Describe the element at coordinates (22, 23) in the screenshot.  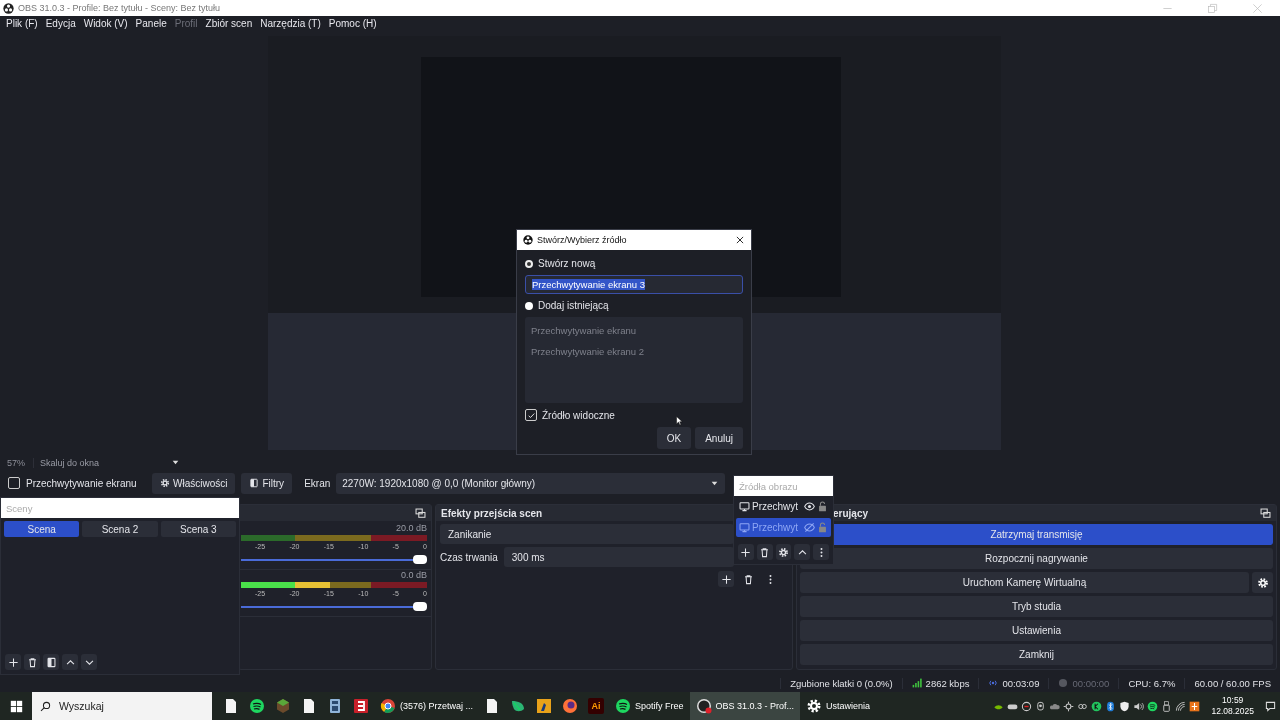
I see `menu-item: Plik (F)` at that location.